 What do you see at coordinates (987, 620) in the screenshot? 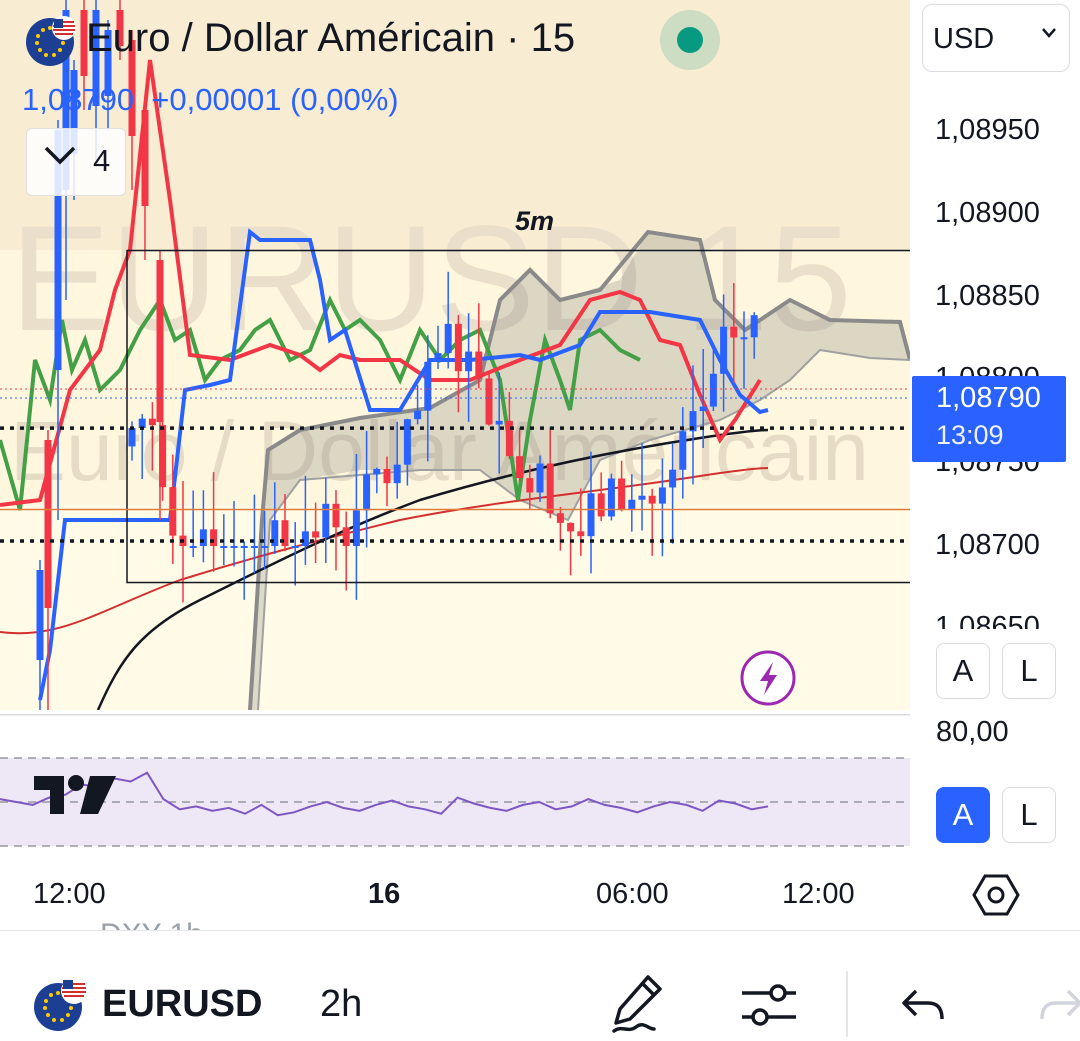
I see `price-tick: 1,08650` at bounding box center [987, 620].